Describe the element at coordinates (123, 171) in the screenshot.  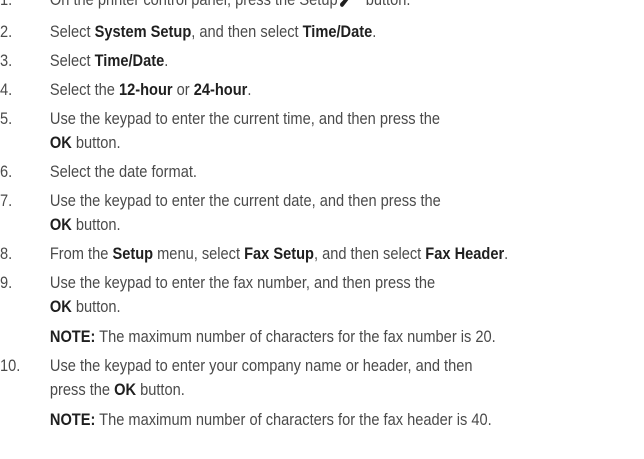
I see `step-text: Select the date format.` at that location.